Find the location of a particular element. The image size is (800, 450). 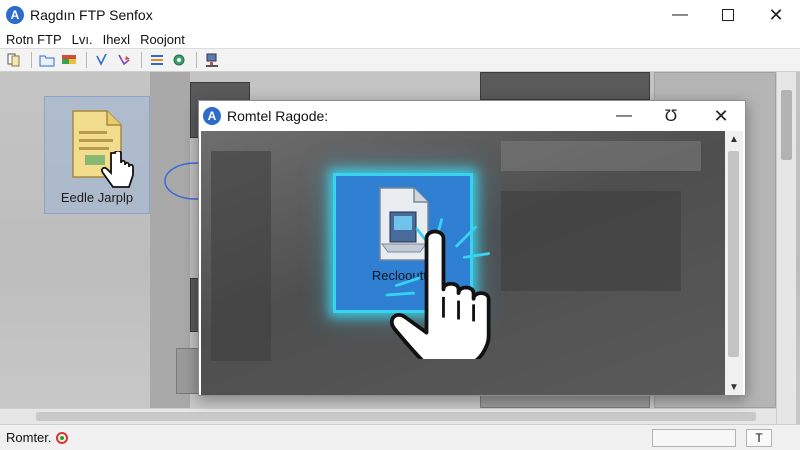

status-field is located at coordinates (694, 438).